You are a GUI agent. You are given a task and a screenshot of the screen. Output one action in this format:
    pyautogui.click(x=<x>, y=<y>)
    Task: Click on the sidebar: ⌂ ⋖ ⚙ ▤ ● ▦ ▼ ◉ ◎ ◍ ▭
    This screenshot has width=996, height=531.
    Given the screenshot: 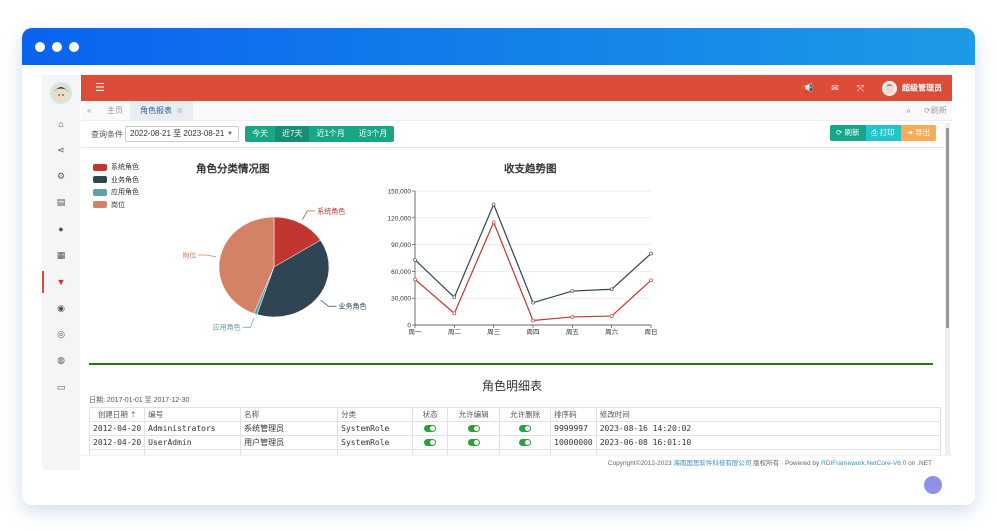 What is the action you would take?
    pyautogui.click(x=61, y=272)
    